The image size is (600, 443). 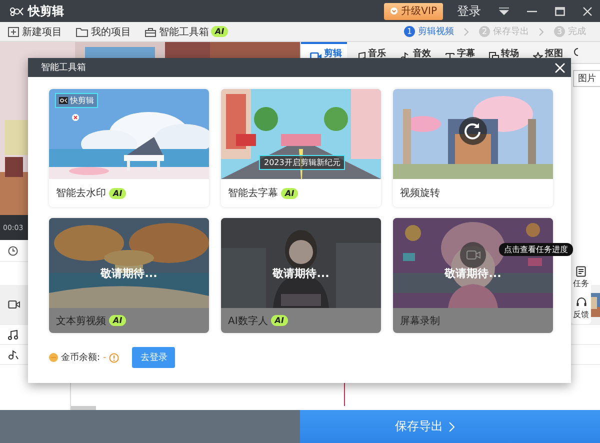 What do you see at coordinates (46, 11) in the screenshot?
I see `app-name: 快剪辑` at bounding box center [46, 11].